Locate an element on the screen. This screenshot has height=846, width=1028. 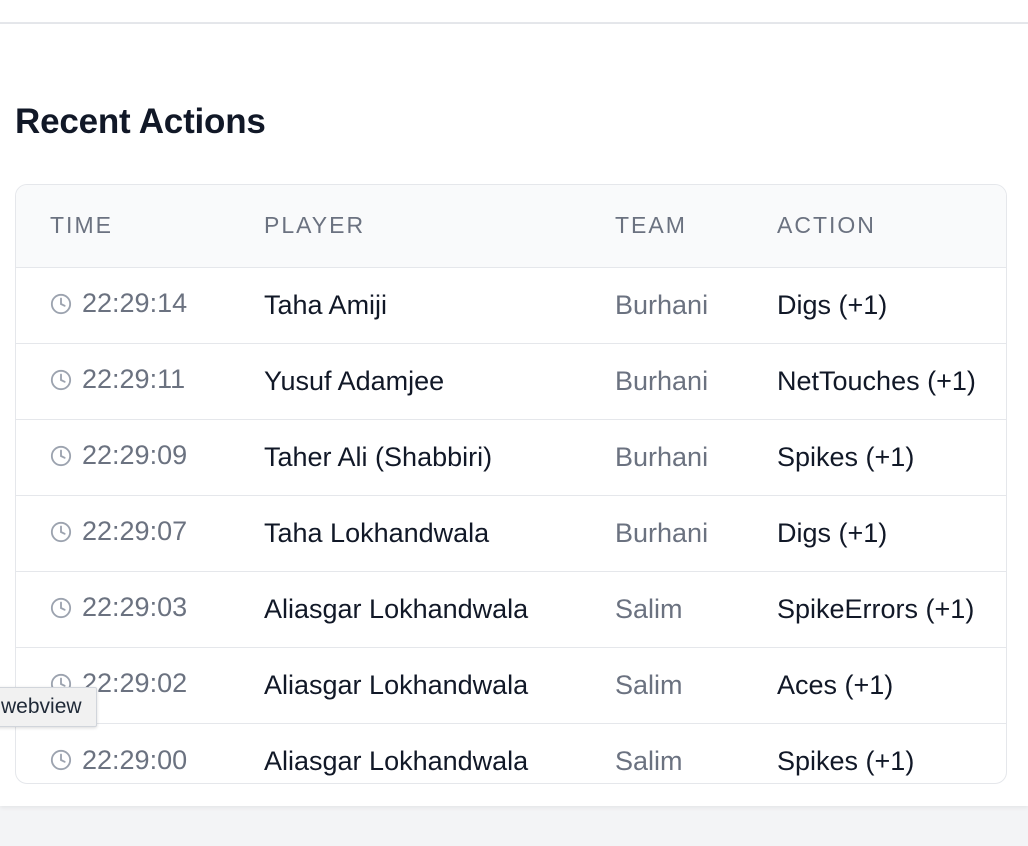
time-cell: 22:29:11 is located at coordinates (140, 381).